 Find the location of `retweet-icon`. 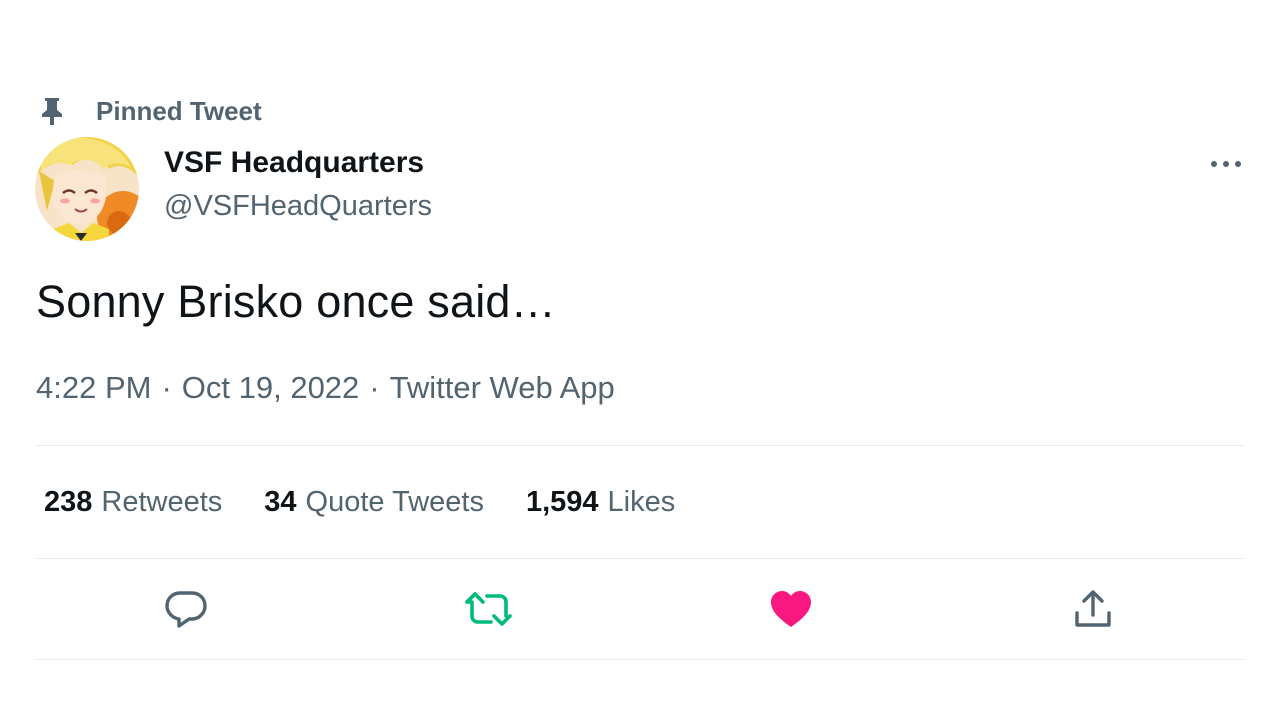

retweet-icon is located at coordinates (488, 609).